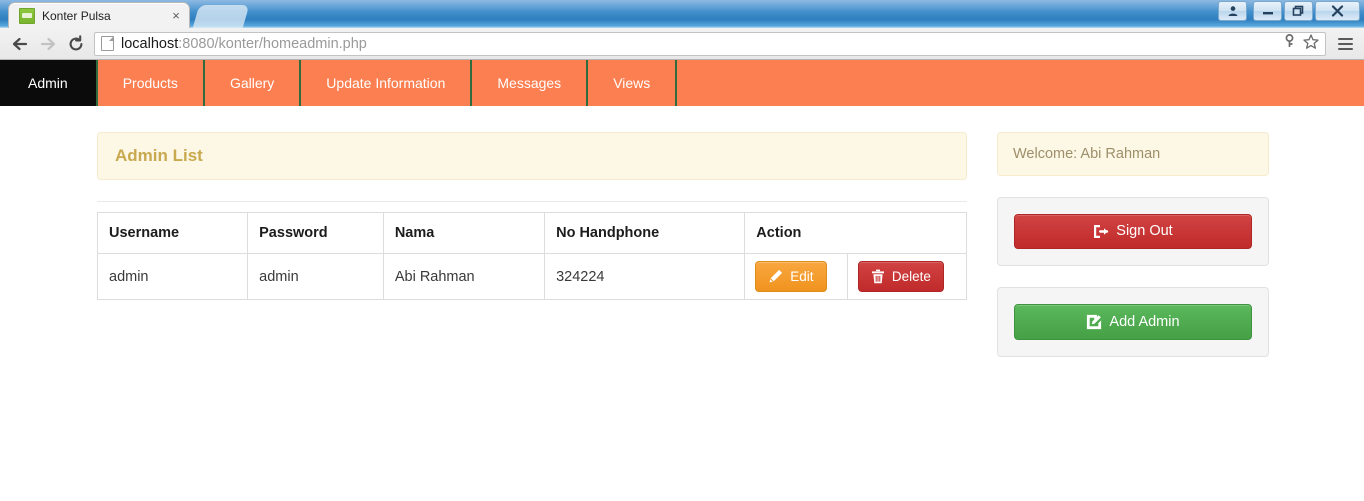  I want to click on bookmark-star-icon, so click(1311, 43).